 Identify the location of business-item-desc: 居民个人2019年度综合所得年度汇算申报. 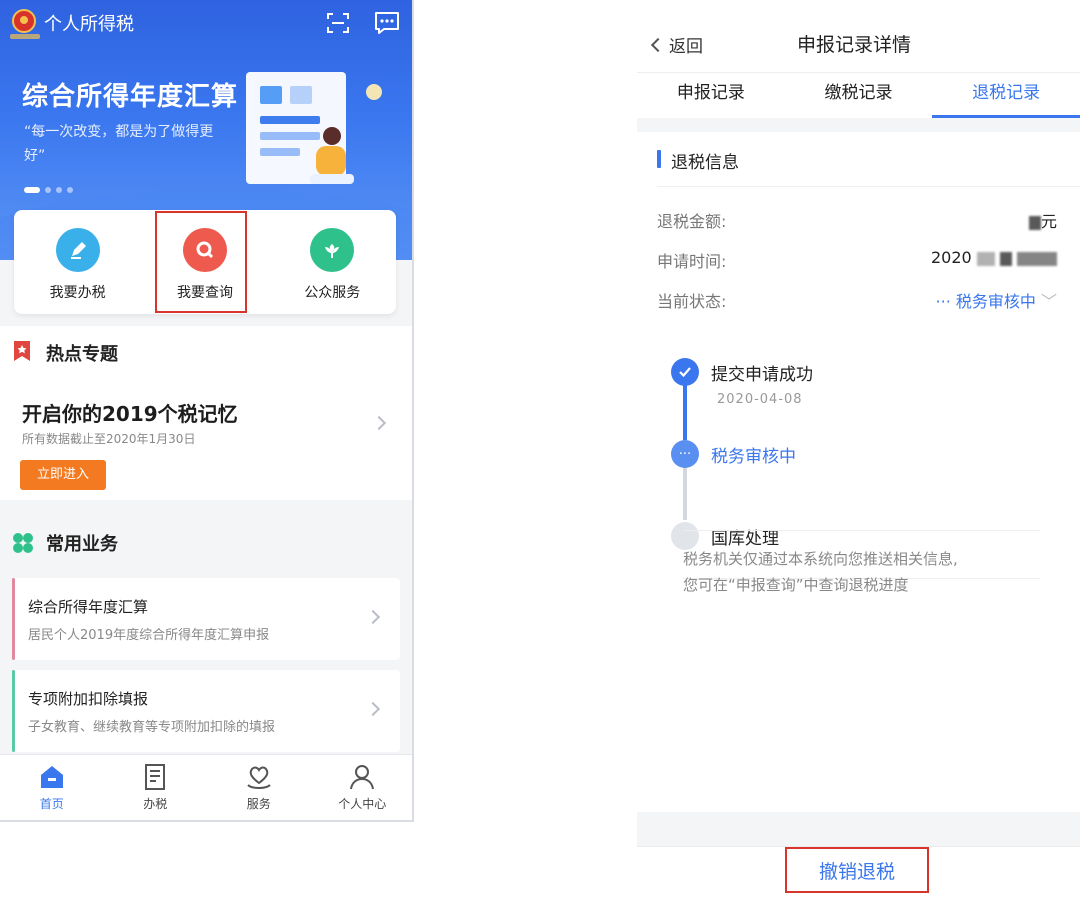
(149, 635).